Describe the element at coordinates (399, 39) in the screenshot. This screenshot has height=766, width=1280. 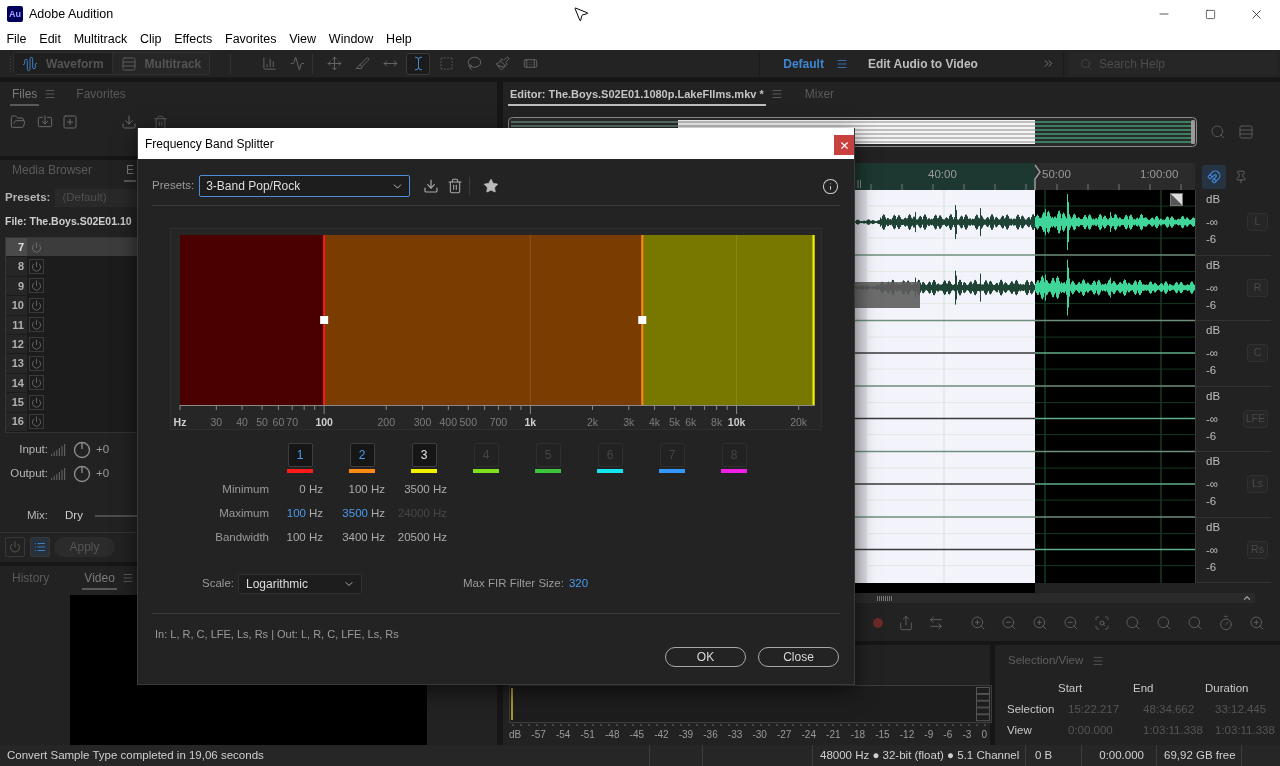
I see `menu-item: Help` at that location.